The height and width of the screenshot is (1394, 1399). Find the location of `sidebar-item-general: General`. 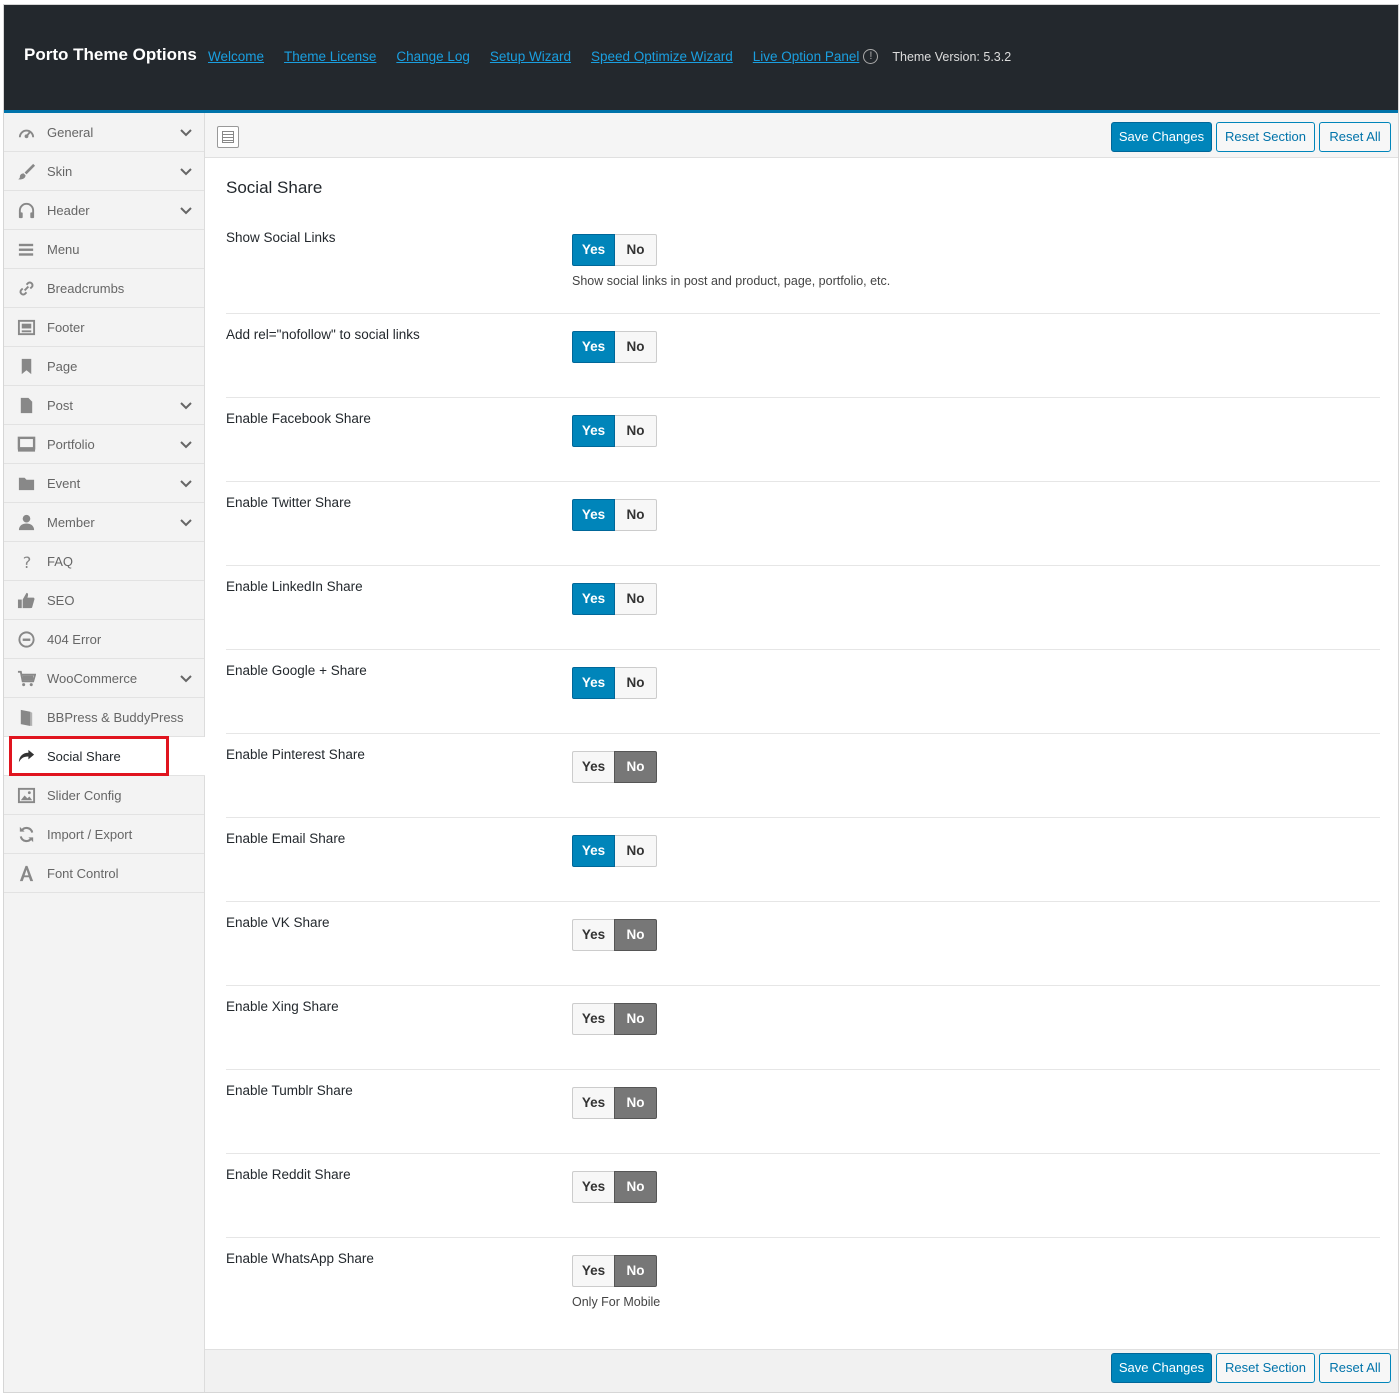

sidebar-item-general: General is located at coordinates (104, 132).